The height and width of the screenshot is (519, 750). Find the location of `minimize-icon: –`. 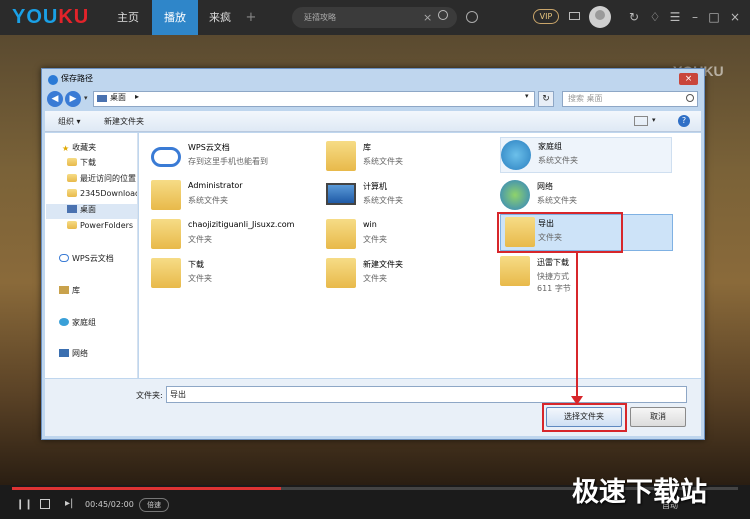

minimize-icon: – is located at coordinates (695, 17).